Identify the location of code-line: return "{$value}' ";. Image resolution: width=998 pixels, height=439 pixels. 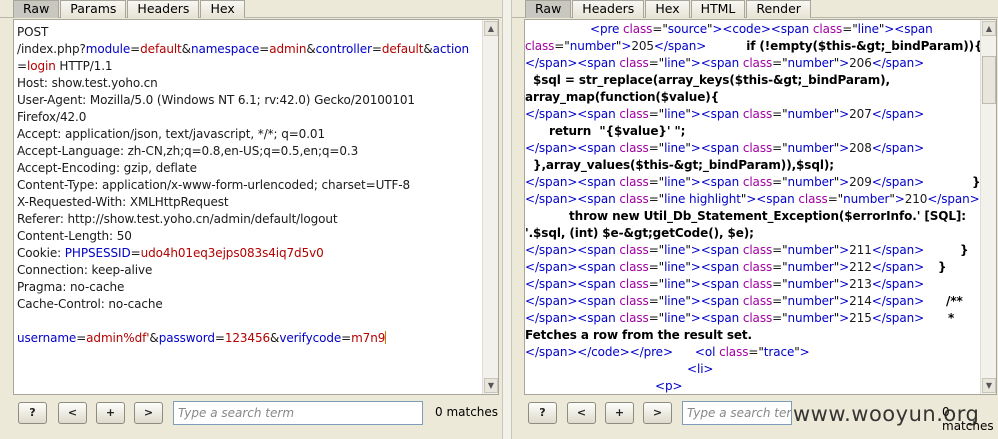
(753, 131).